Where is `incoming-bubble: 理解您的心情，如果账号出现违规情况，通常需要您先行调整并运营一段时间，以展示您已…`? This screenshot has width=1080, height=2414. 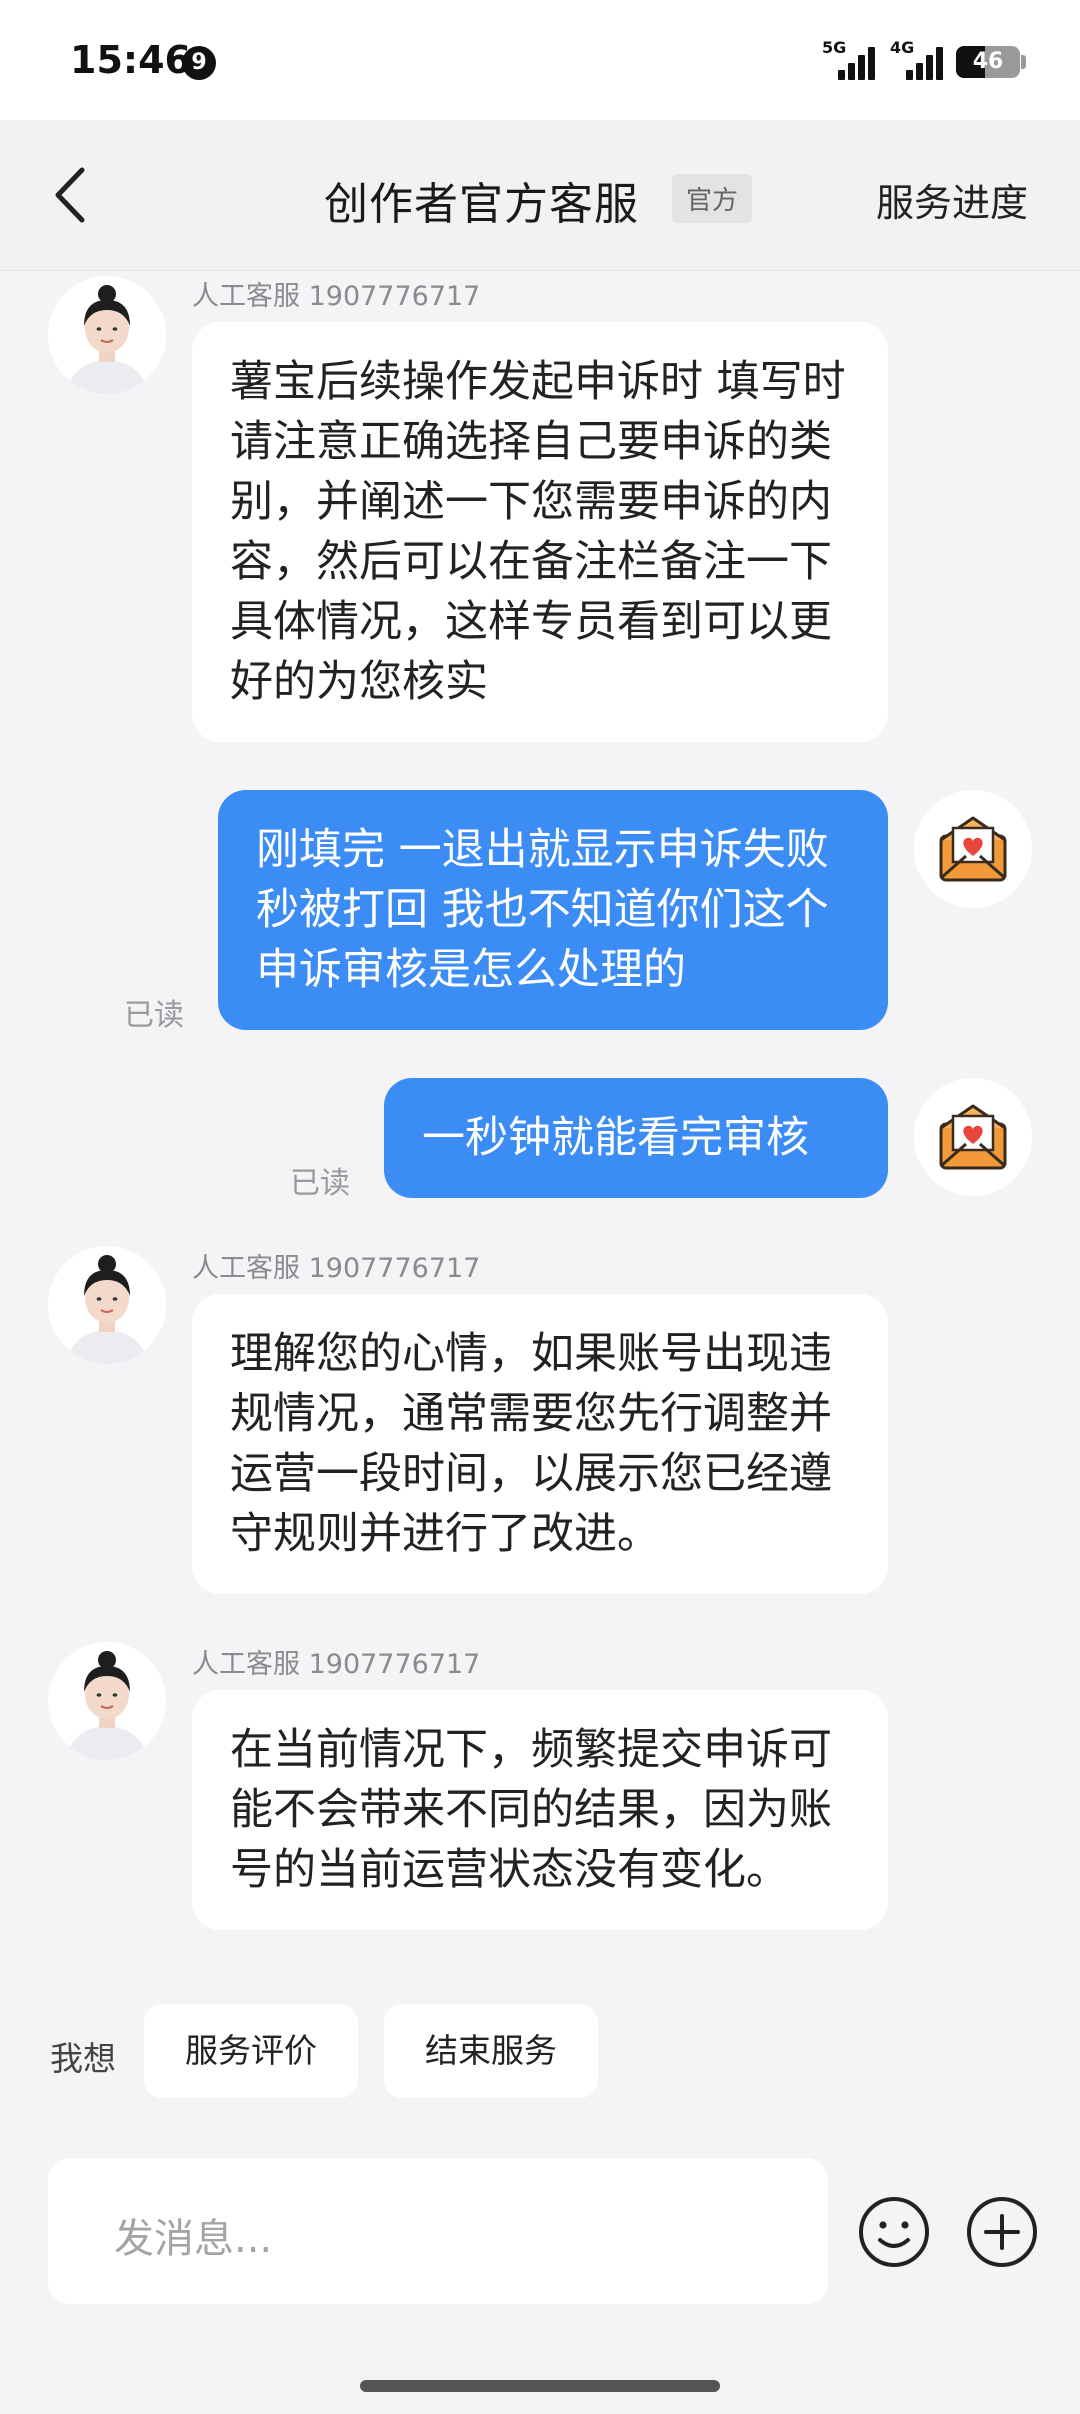
incoming-bubble: 理解您的心情，如果账号出现违规情况，通常需要您先行调整并运营一段时间，以展示您已… is located at coordinates (540, 1444).